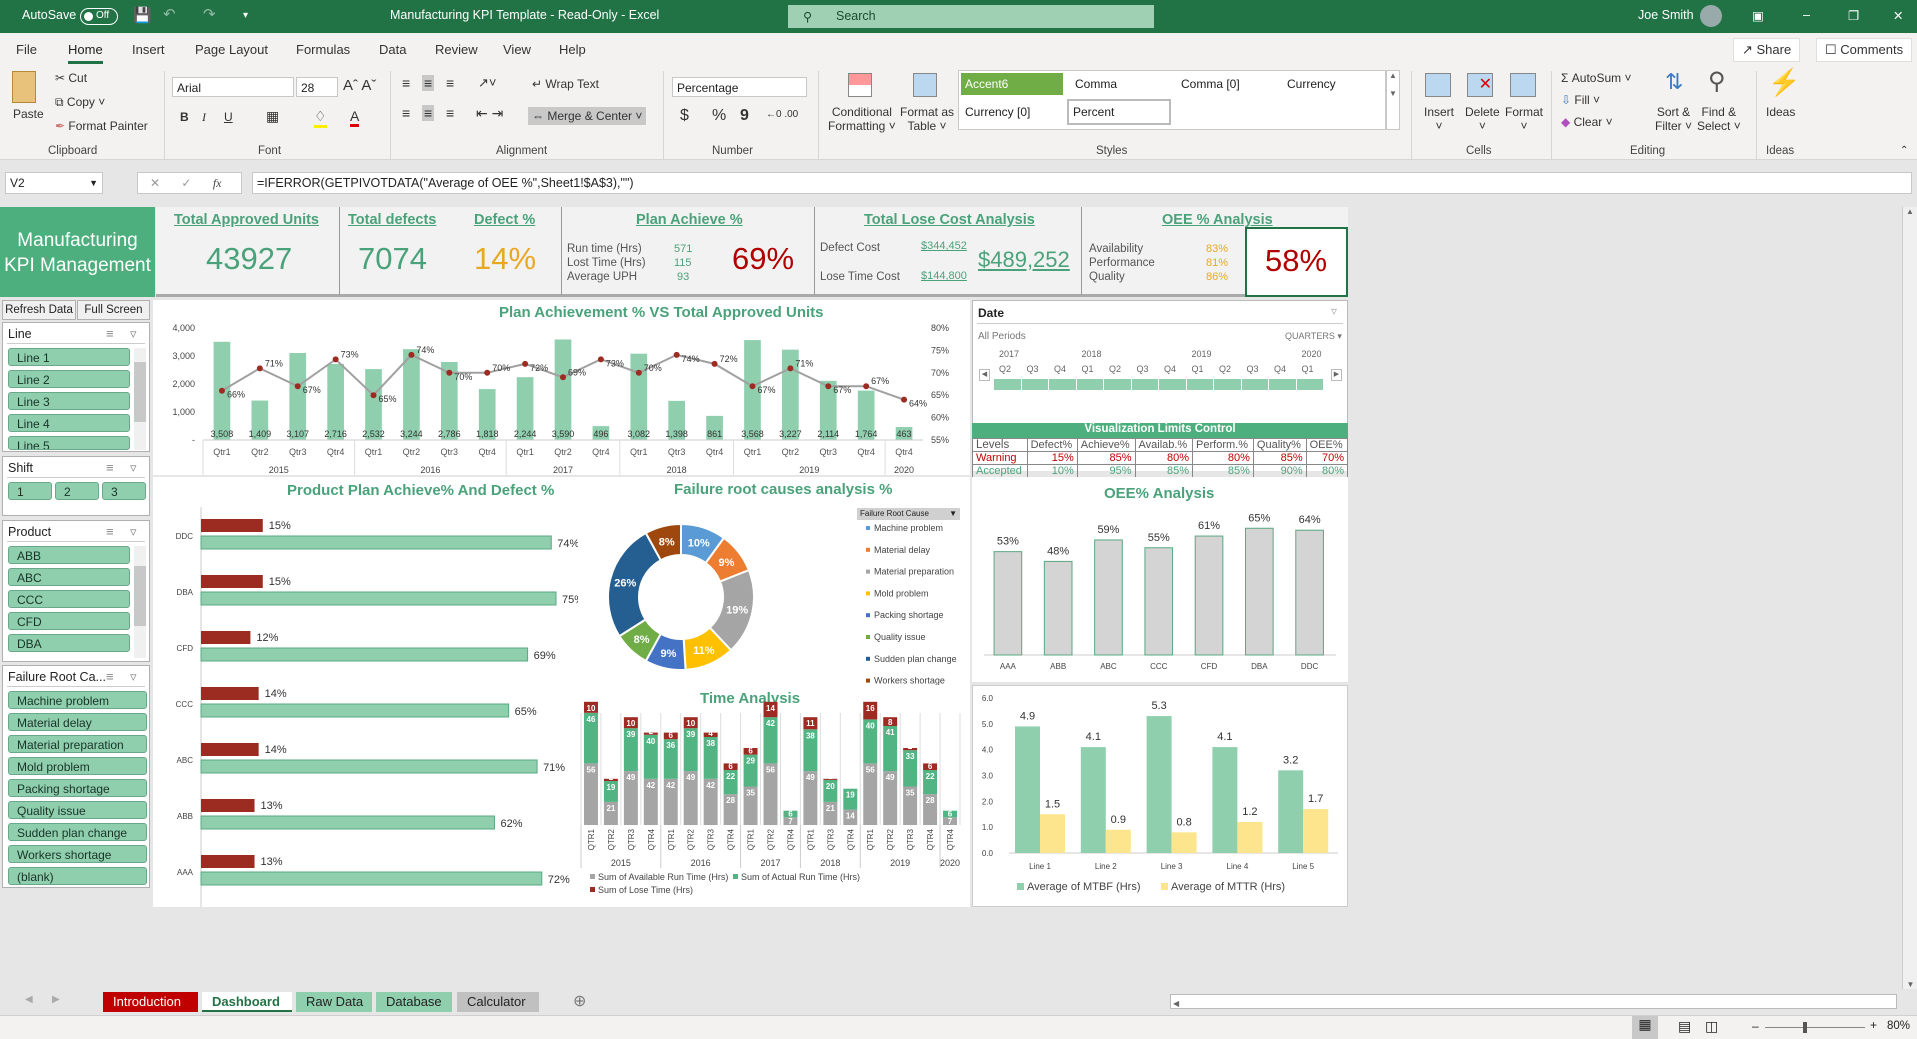  I want to click on decimal-icon: ←0 .00, so click(782, 114).